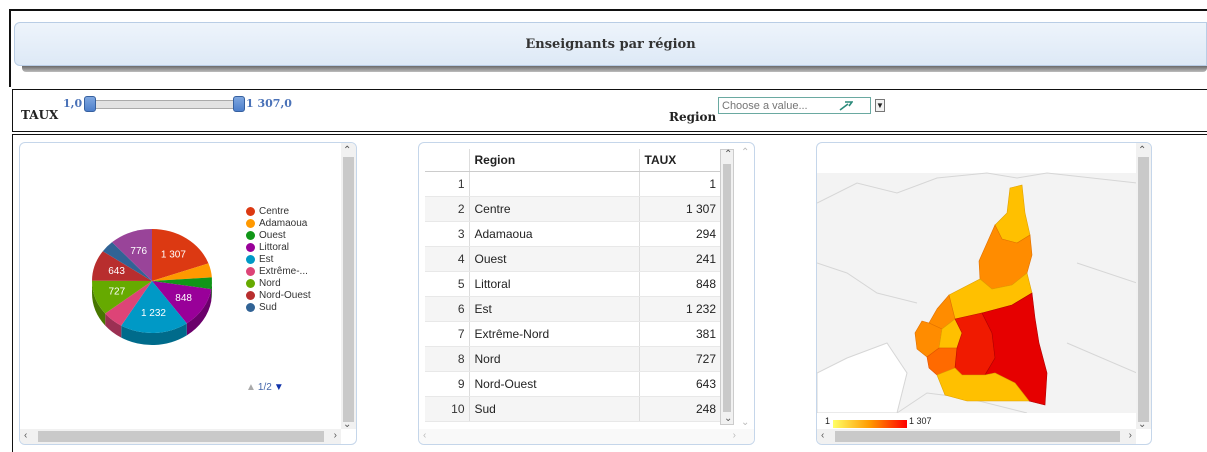  Describe the element at coordinates (553, 160) in the screenshot. I see `region-column-header: Region` at that location.